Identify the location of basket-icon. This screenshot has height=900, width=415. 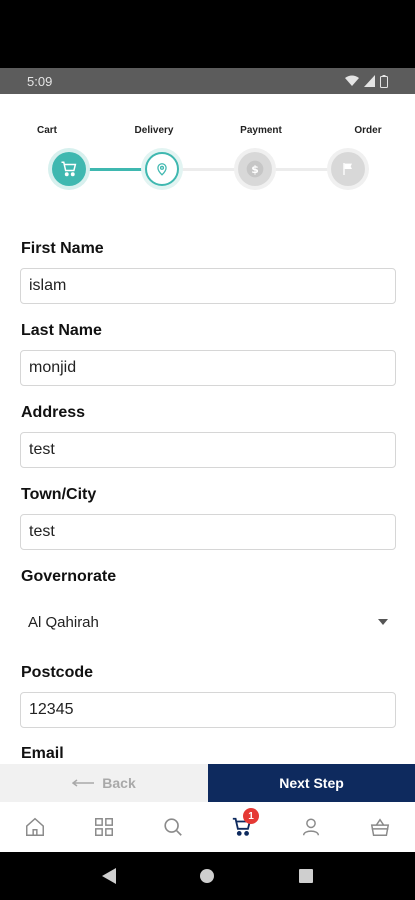
(380, 827).